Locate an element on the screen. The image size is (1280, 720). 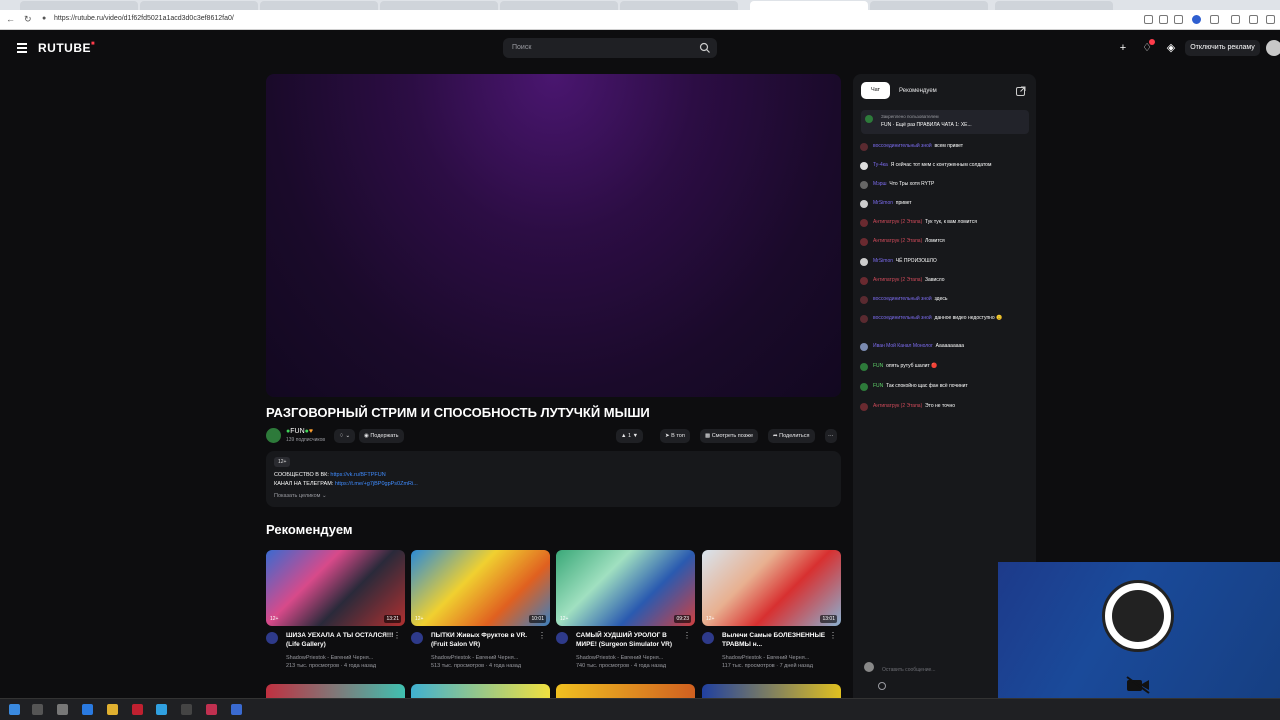
disable-ads-button: Отключить рекламу is located at coordinates (1222, 48).